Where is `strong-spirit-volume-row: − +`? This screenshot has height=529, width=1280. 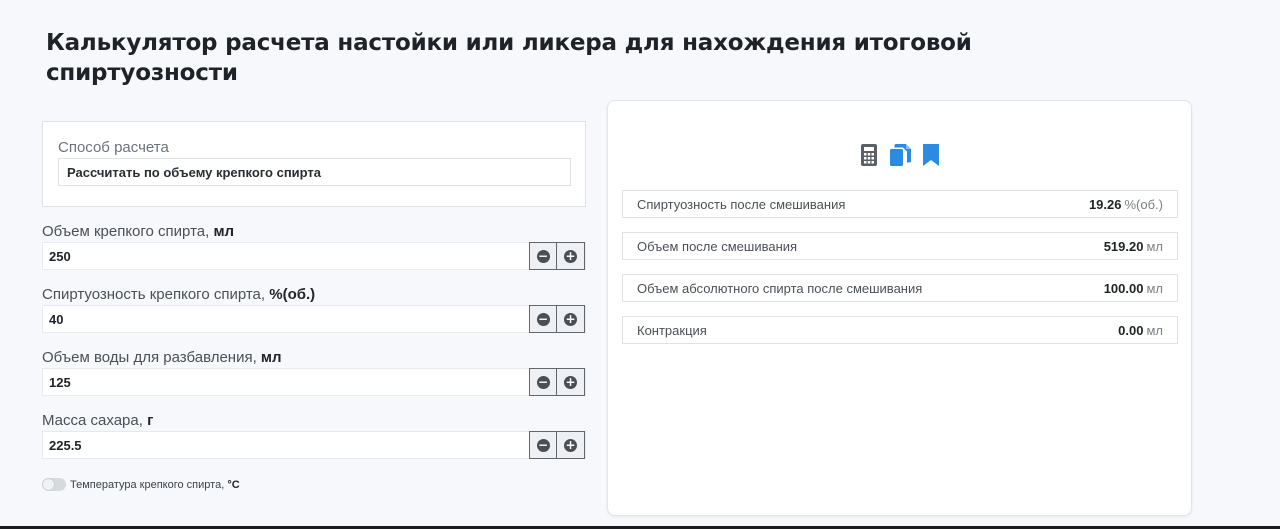
strong-spirit-volume-row: − + is located at coordinates (314, 256).